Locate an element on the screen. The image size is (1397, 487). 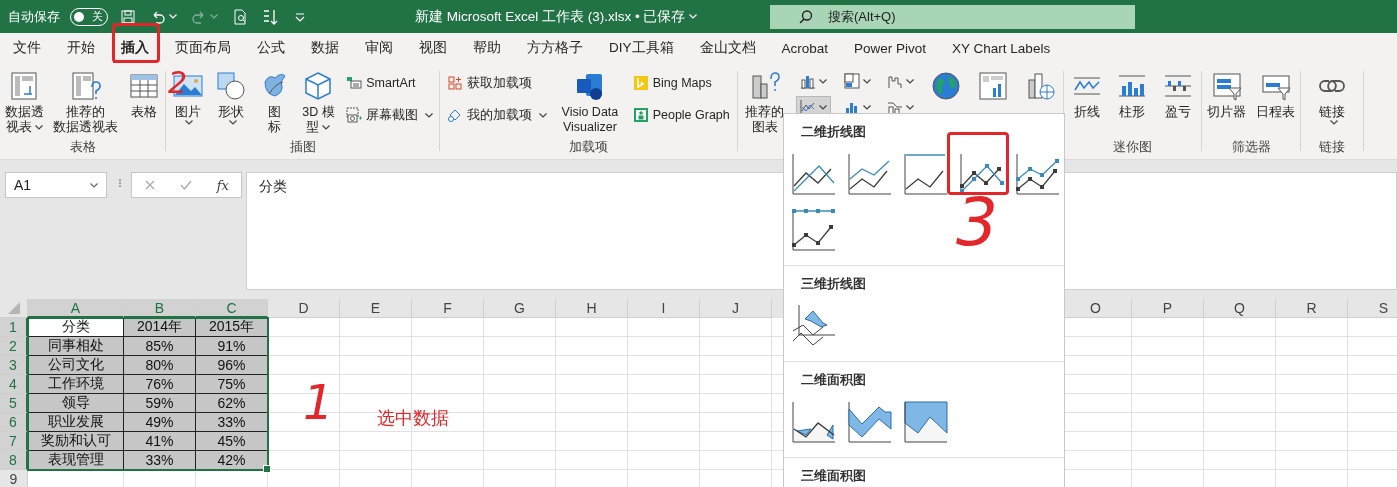
table-cell: 工作环境 is located at coordinates (76, 384).